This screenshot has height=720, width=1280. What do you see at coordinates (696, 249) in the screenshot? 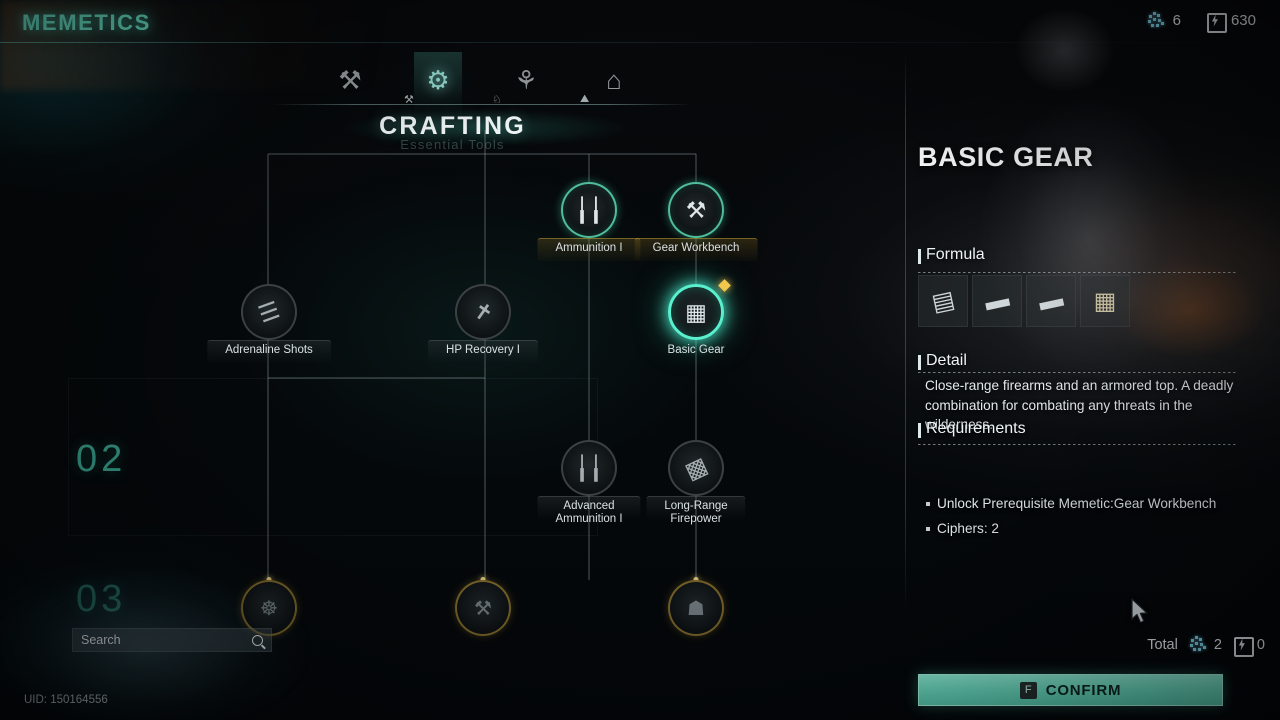
I see `node-label: Gear Workbench` at bounding box center [696, 249].